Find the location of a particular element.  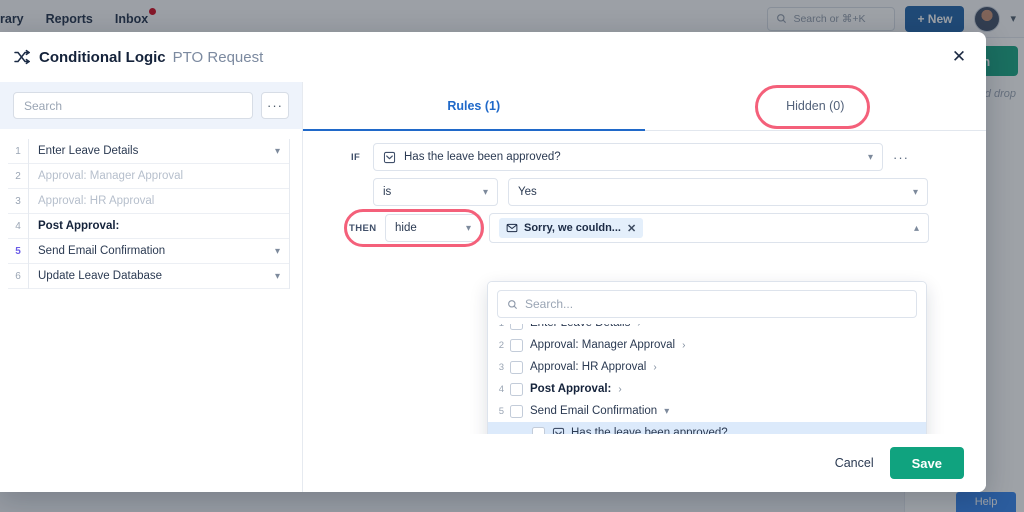

operator-select: is ▾ is located at coordinates (435, 192).